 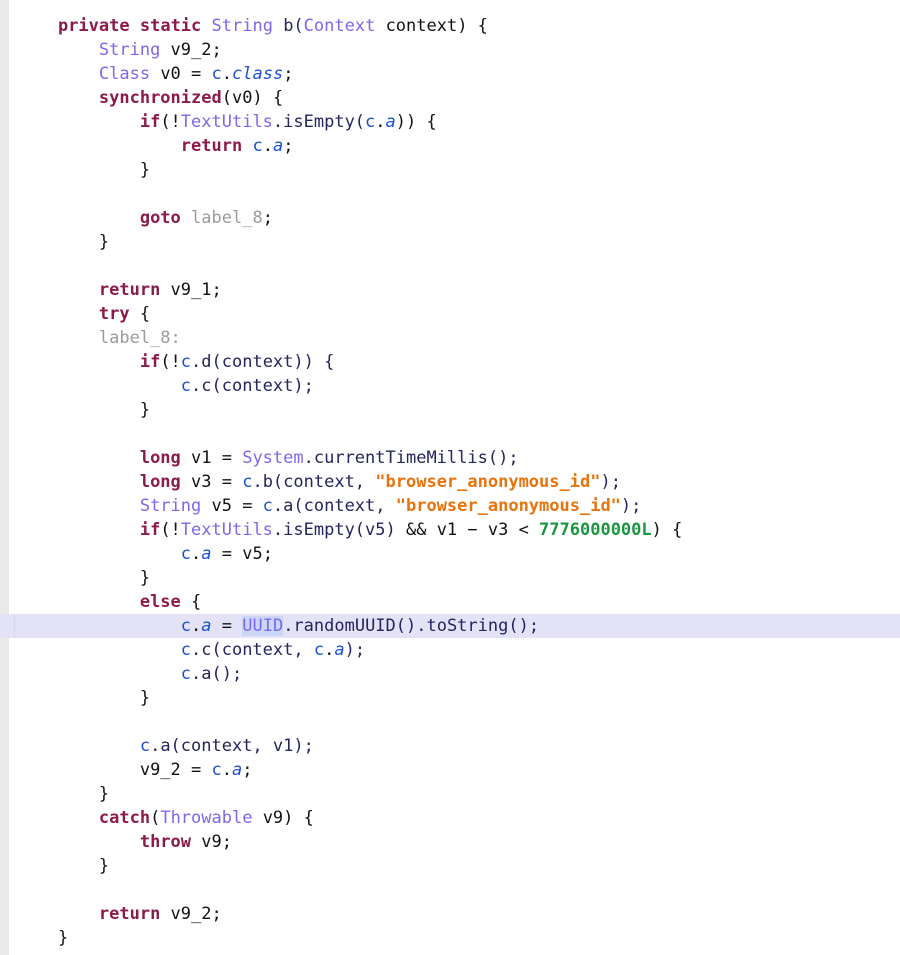 What do you see at coordinates (455, 650) in the screenshot?
I see `code-line: c.c(context, c.a);` at bounding box center [455, 650].